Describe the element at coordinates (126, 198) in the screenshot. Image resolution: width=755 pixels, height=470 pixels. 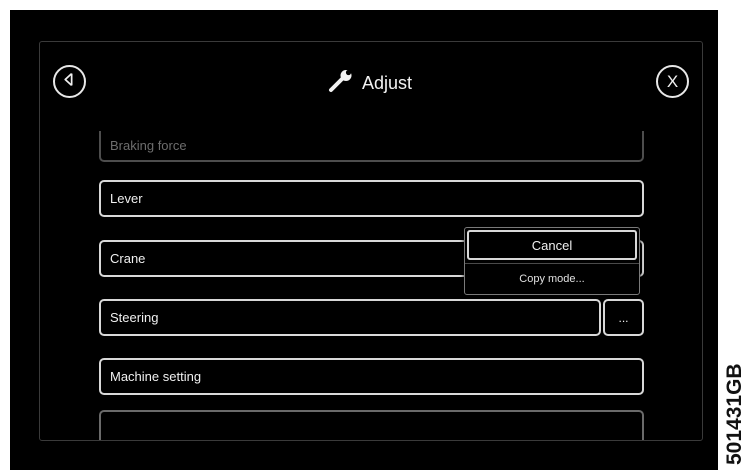
I see `menu-item-label: Lever` at that location.